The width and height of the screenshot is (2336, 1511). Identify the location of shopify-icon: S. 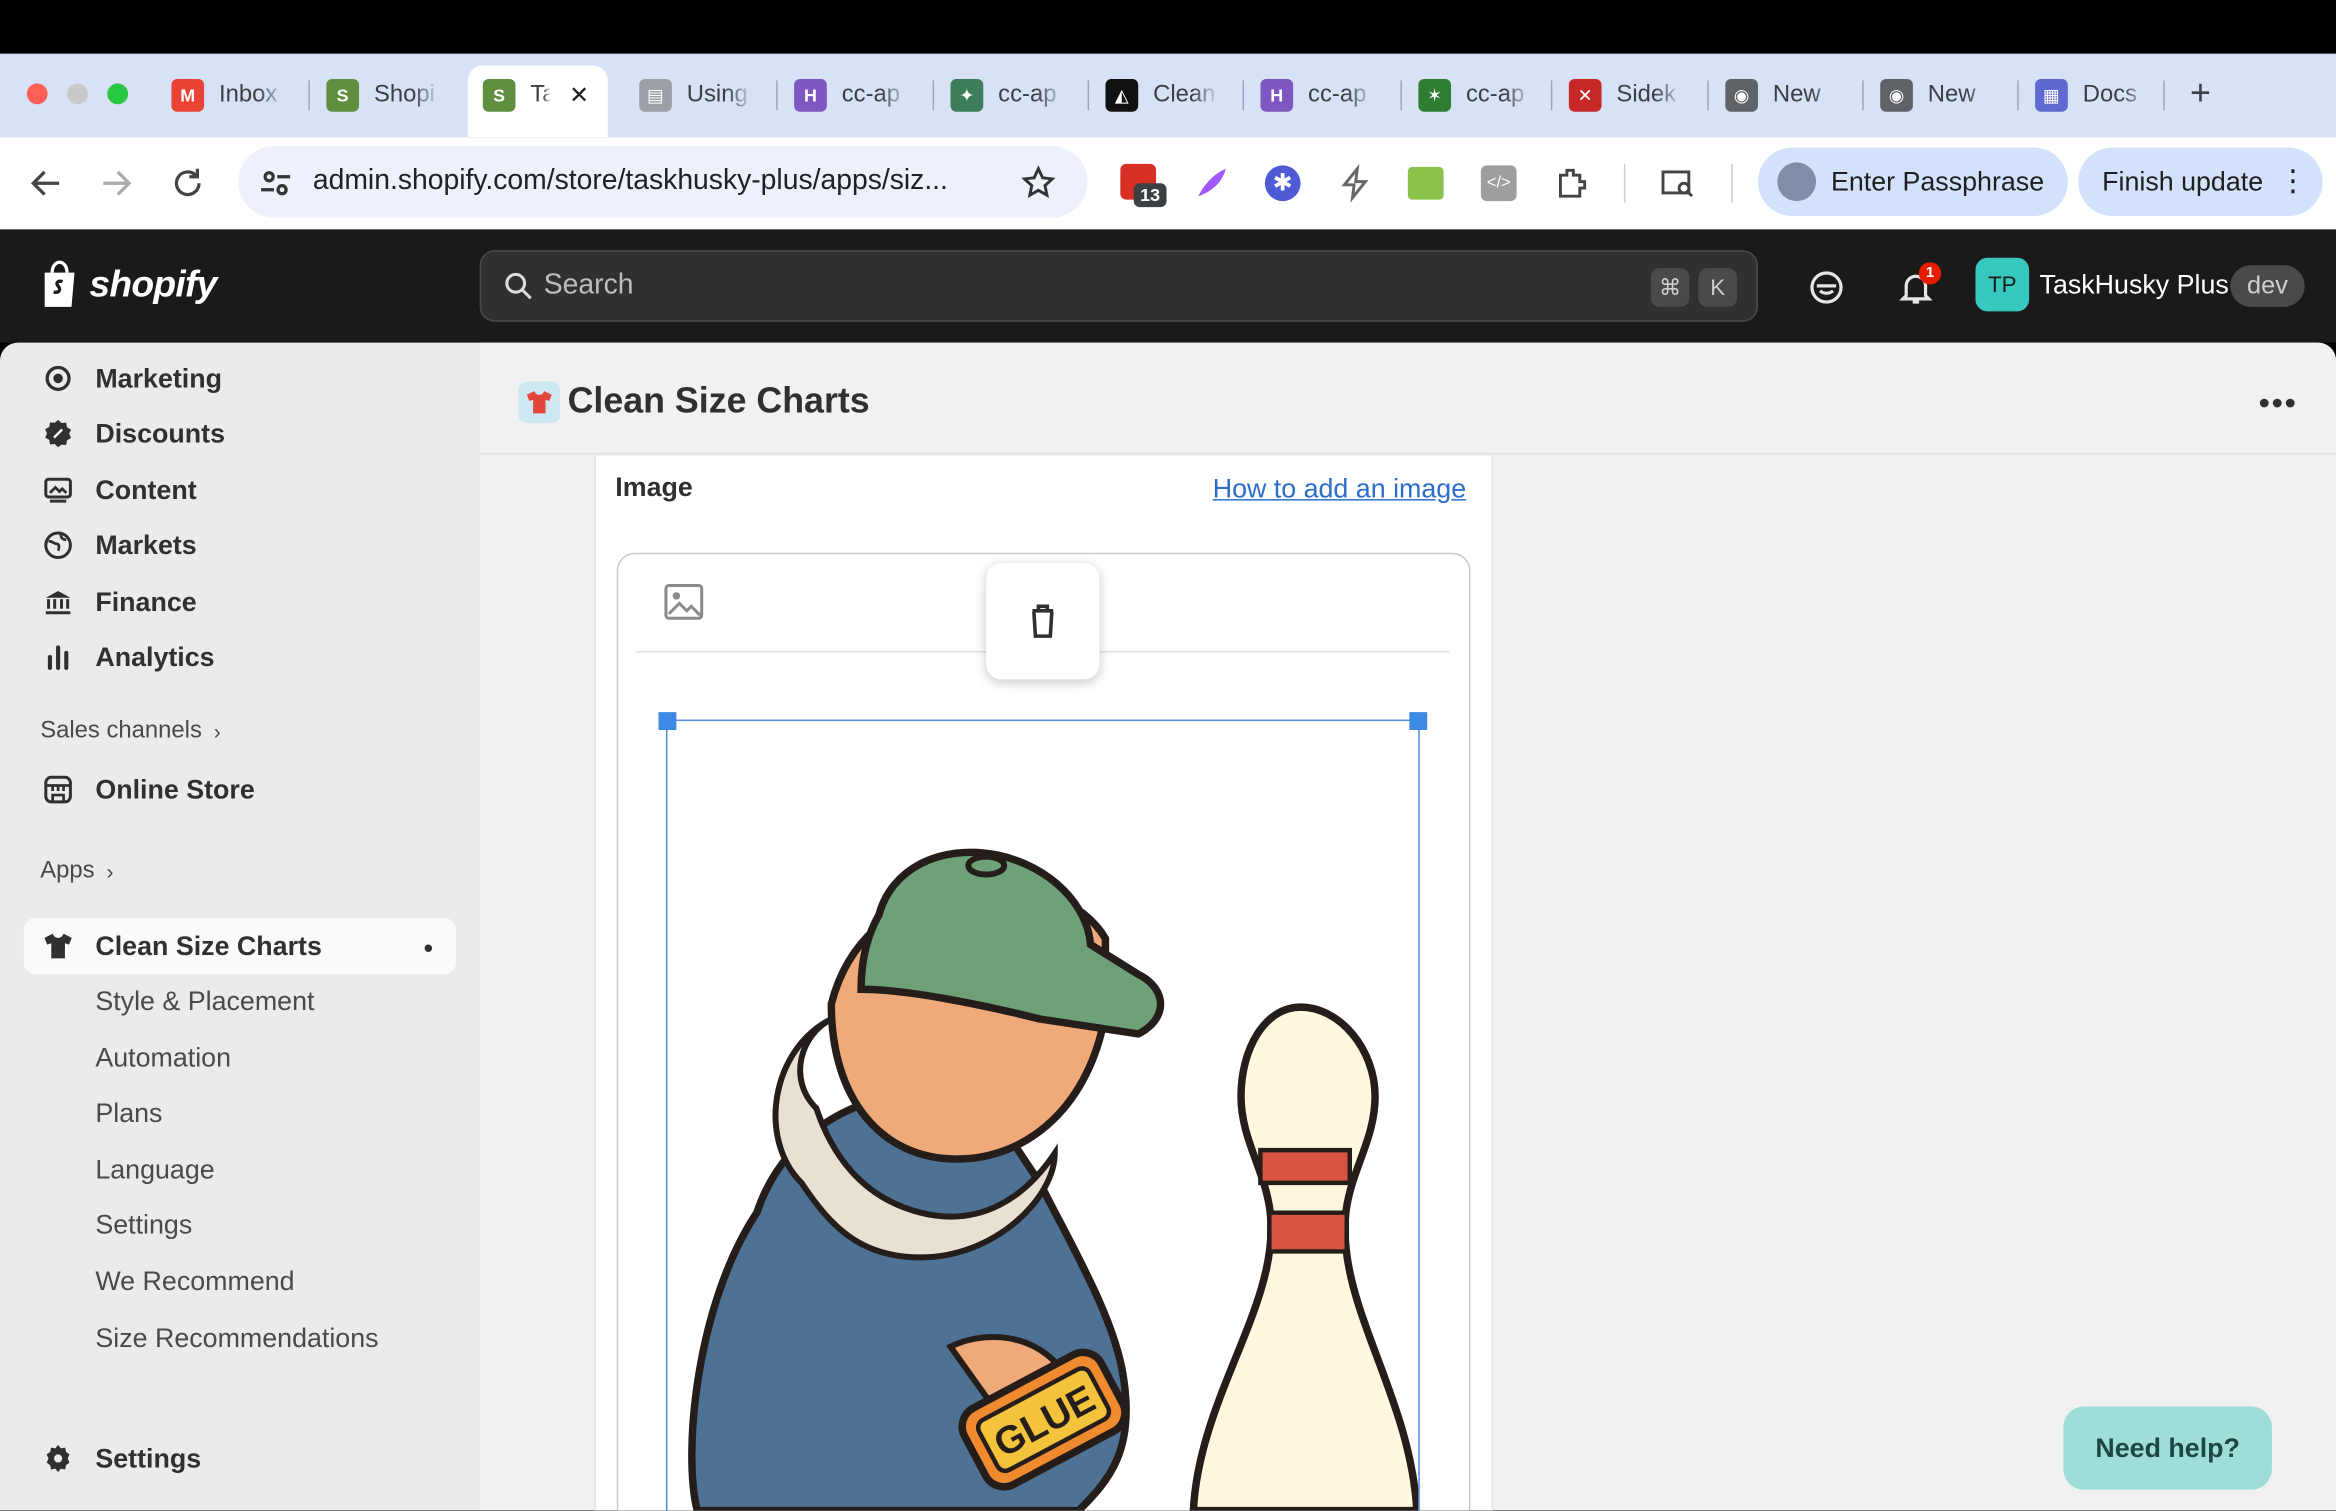
(499, 95).